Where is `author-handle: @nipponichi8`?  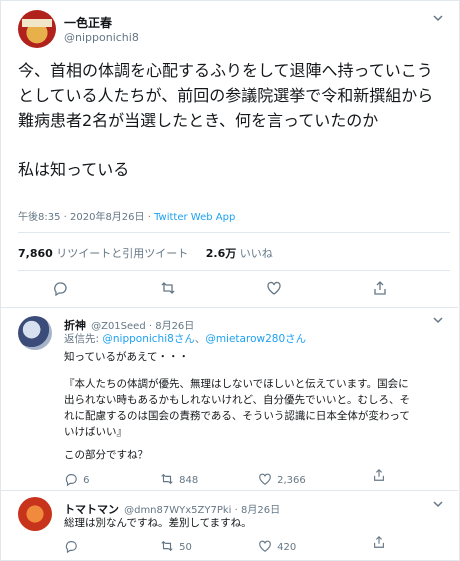
author-handle: @nipponichi8 is located at coordinates (101, 37).